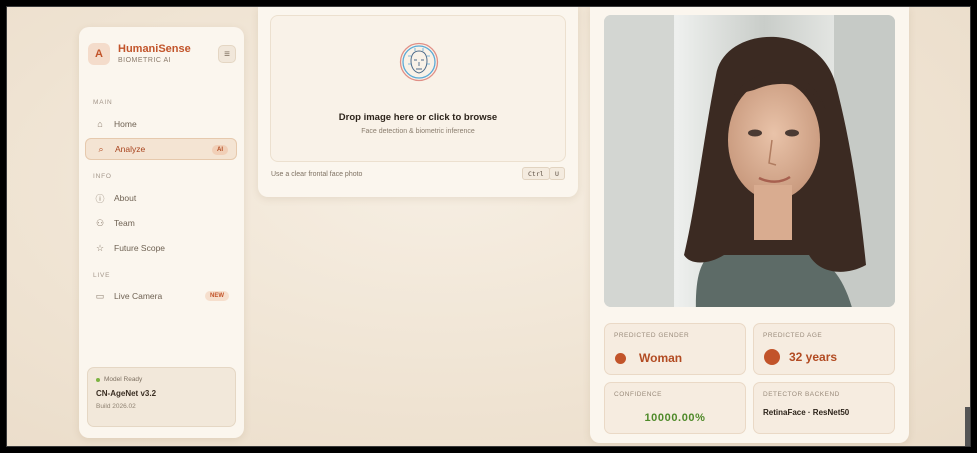  What do you see at coordinates (801, 394) in the screenshot?
I see `backend-label: DETECTOR BACKEND` at bounding box center [801, 394].